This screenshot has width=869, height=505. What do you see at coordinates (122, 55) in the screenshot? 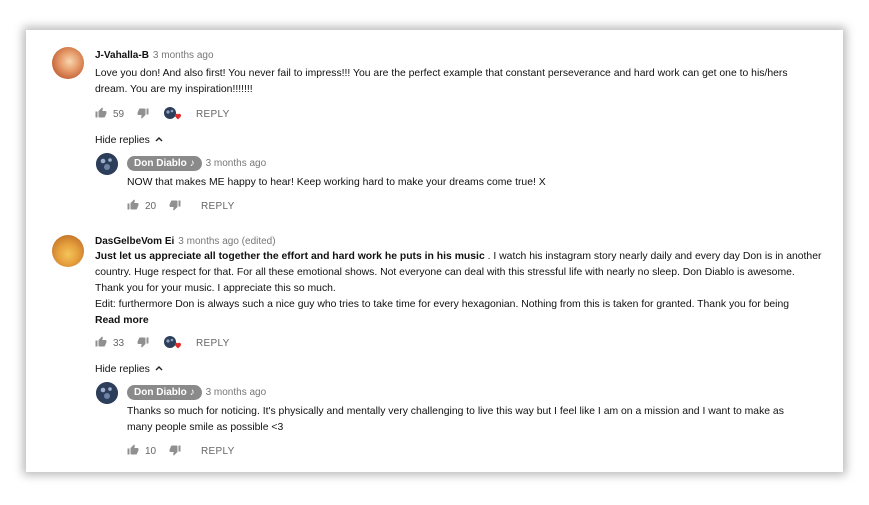
I see `comment-author: J-Vahalla-B` at bounding box center [122, 55].